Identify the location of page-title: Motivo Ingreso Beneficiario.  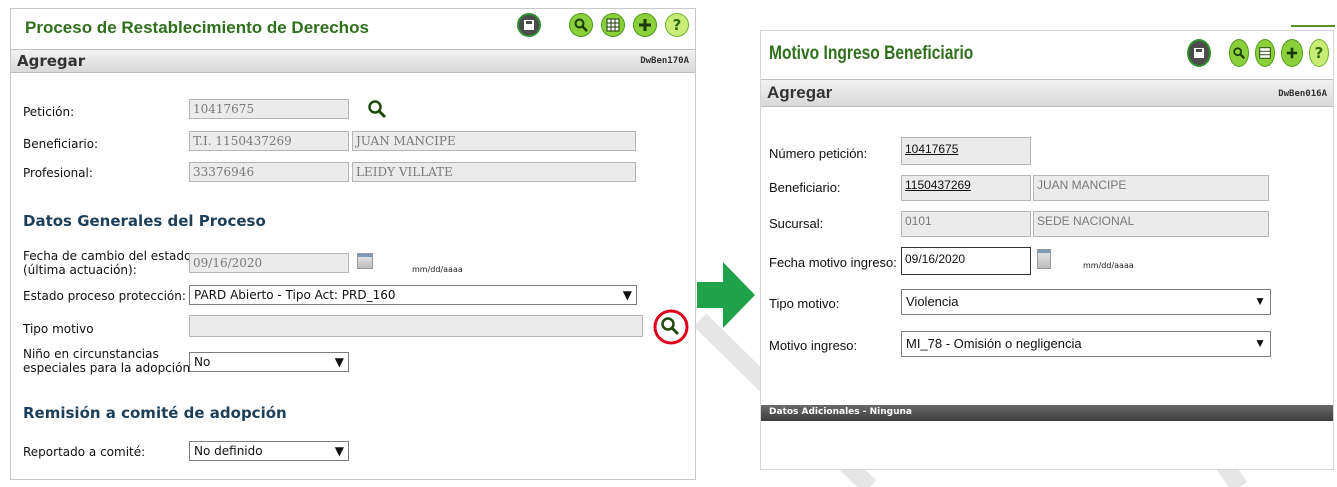
(871, 53).